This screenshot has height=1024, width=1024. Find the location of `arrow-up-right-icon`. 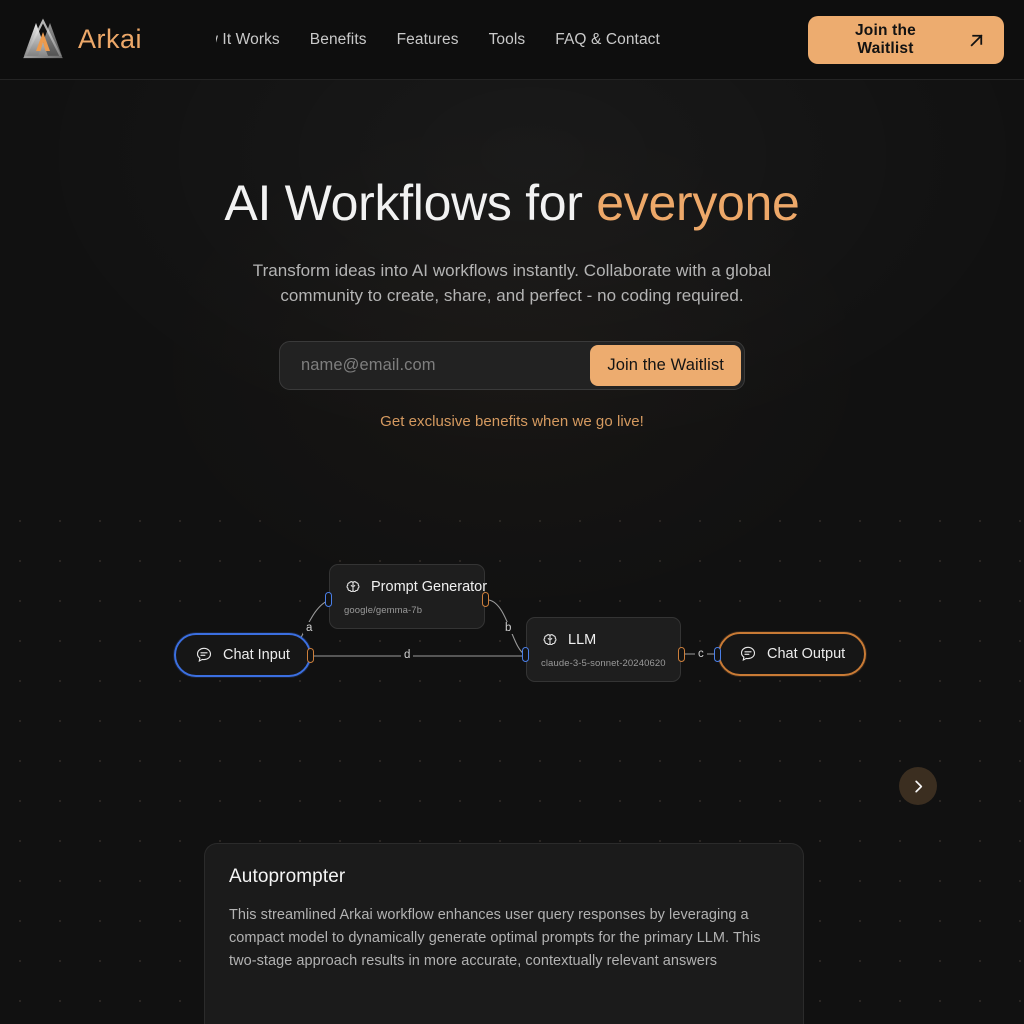

arrow-up-right-icon is located at coordinates (976, 40).